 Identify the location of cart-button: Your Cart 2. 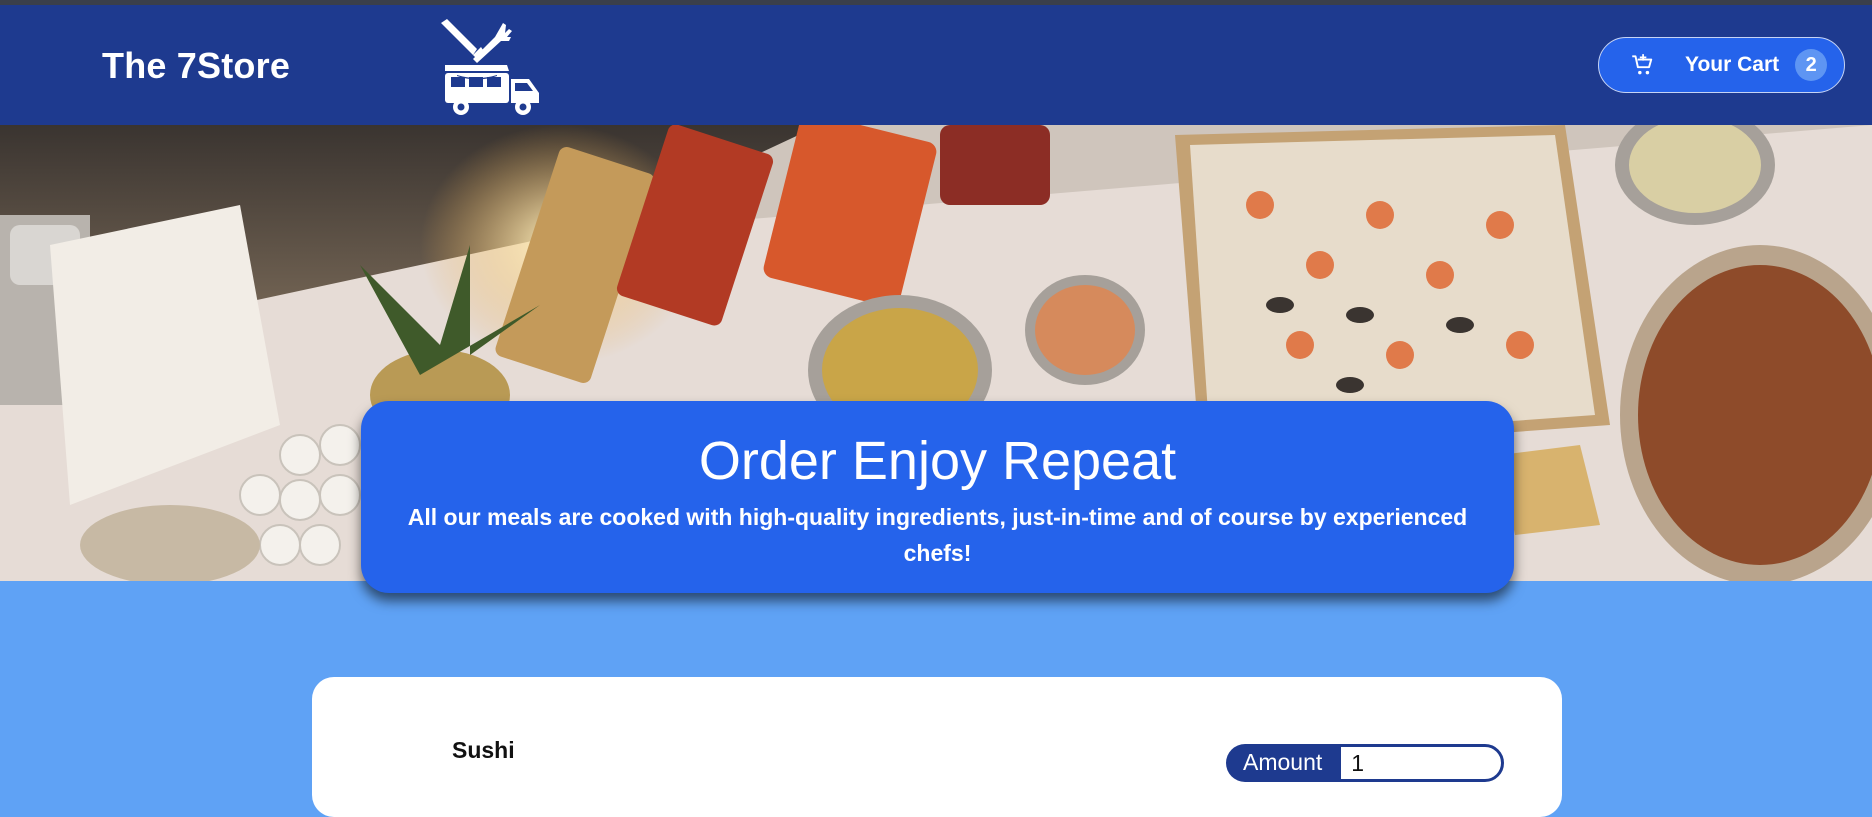
(1721, 65).